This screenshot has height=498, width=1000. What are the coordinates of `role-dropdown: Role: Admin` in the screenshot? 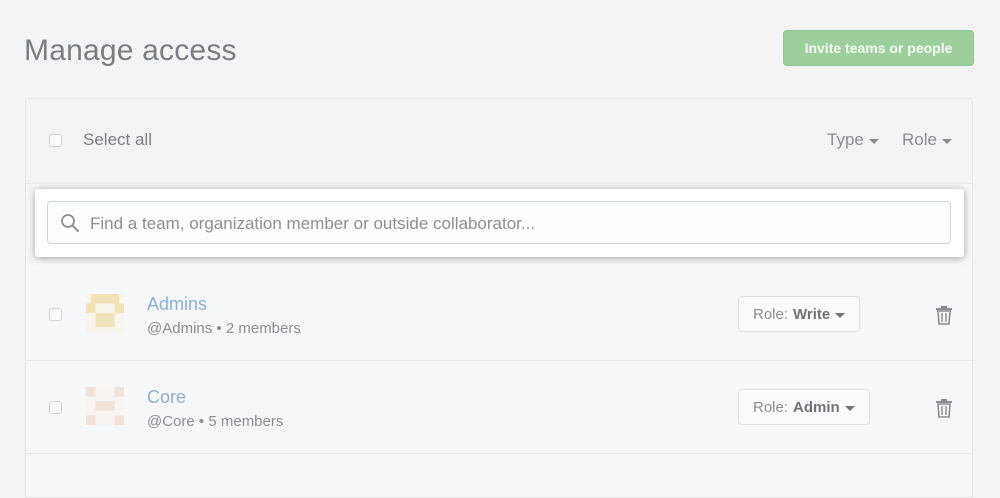 It's located at (804, 407).